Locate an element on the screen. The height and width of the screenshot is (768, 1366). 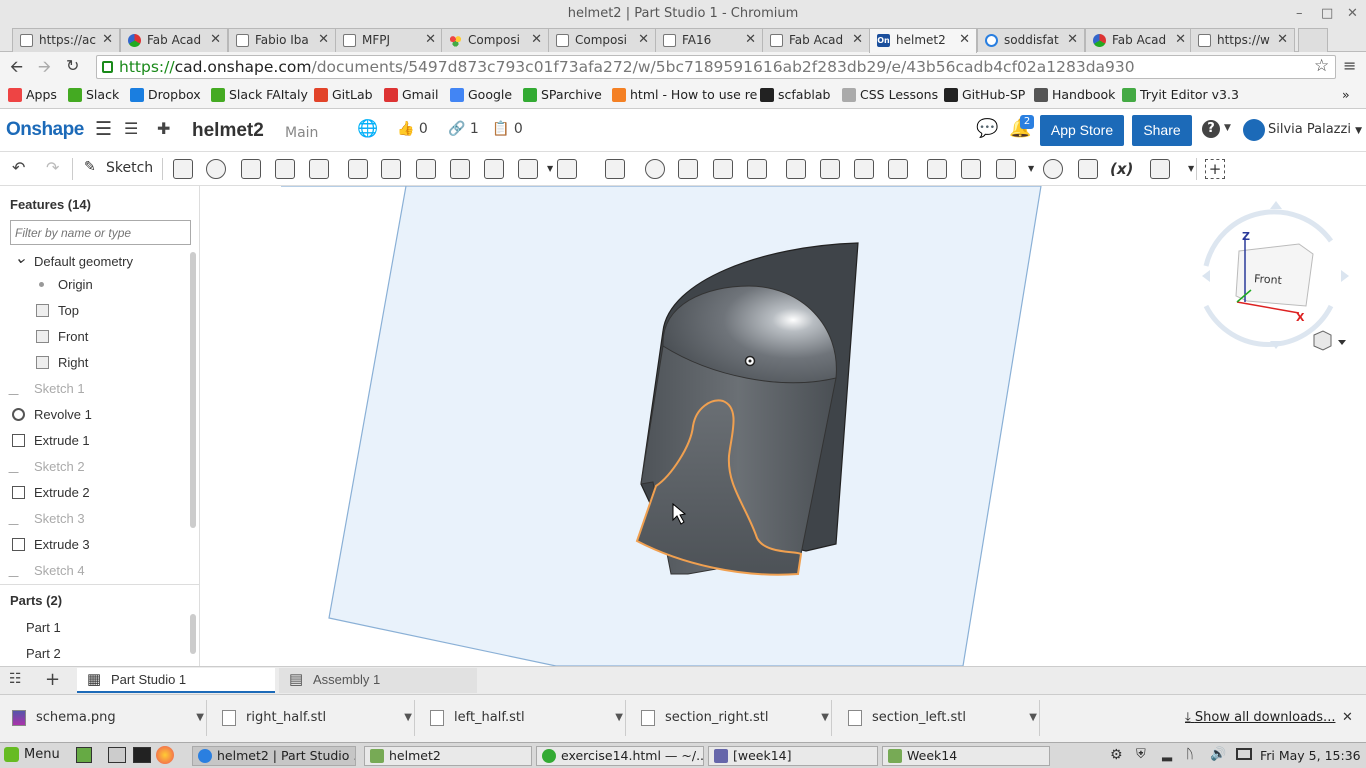
feature-item-front: Front is located at coordinates (61, 336).